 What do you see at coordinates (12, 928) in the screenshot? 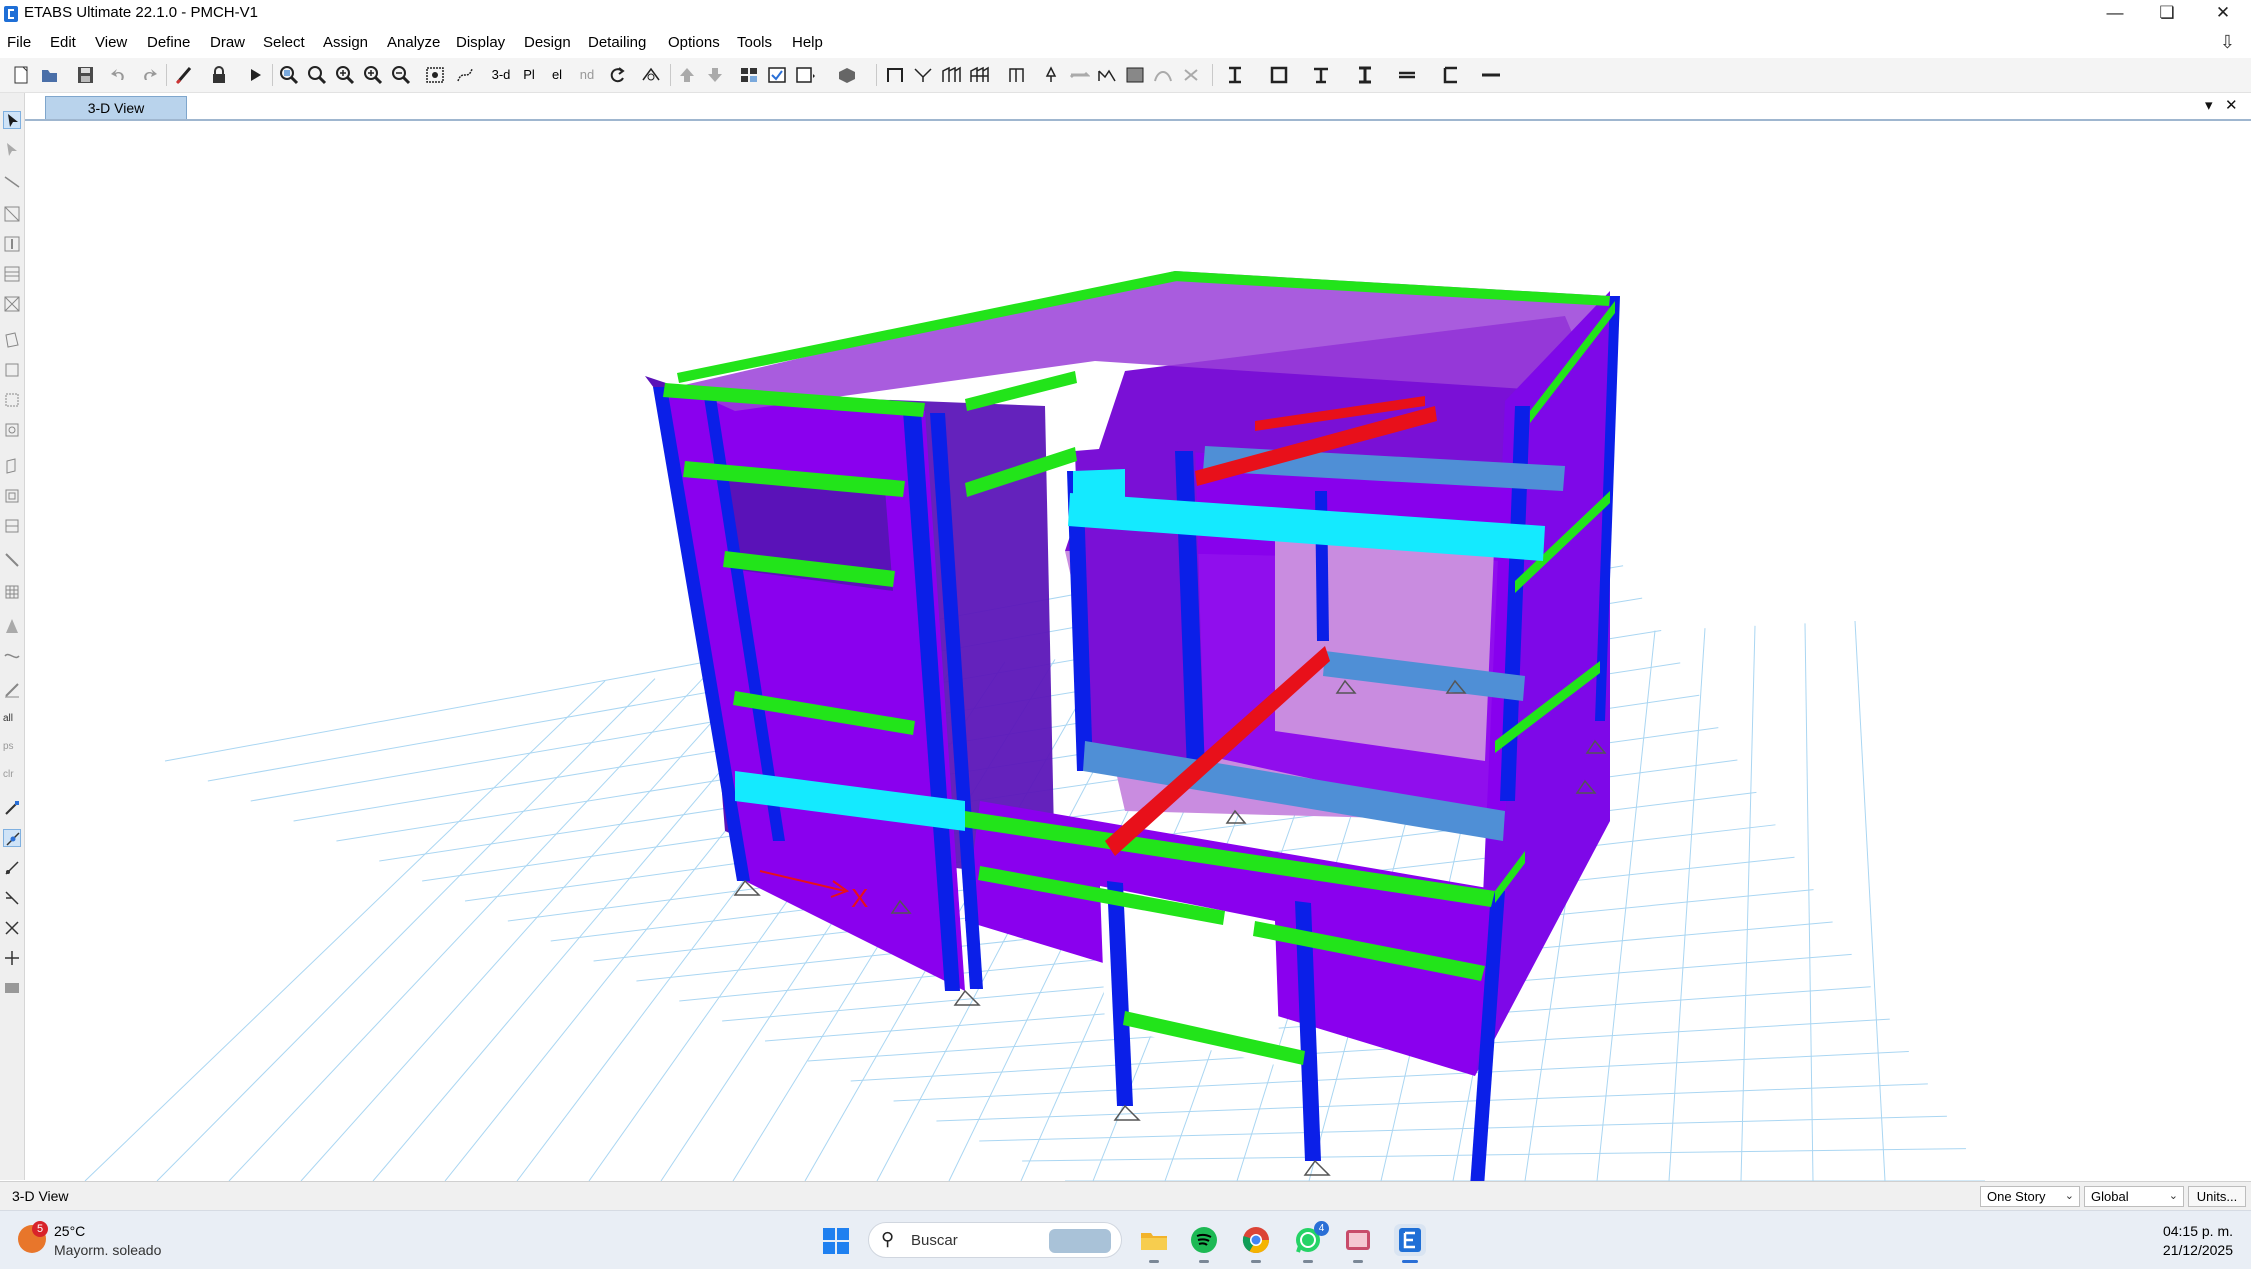
I see `snap-lines-icon` at bounding box center [12, 928].